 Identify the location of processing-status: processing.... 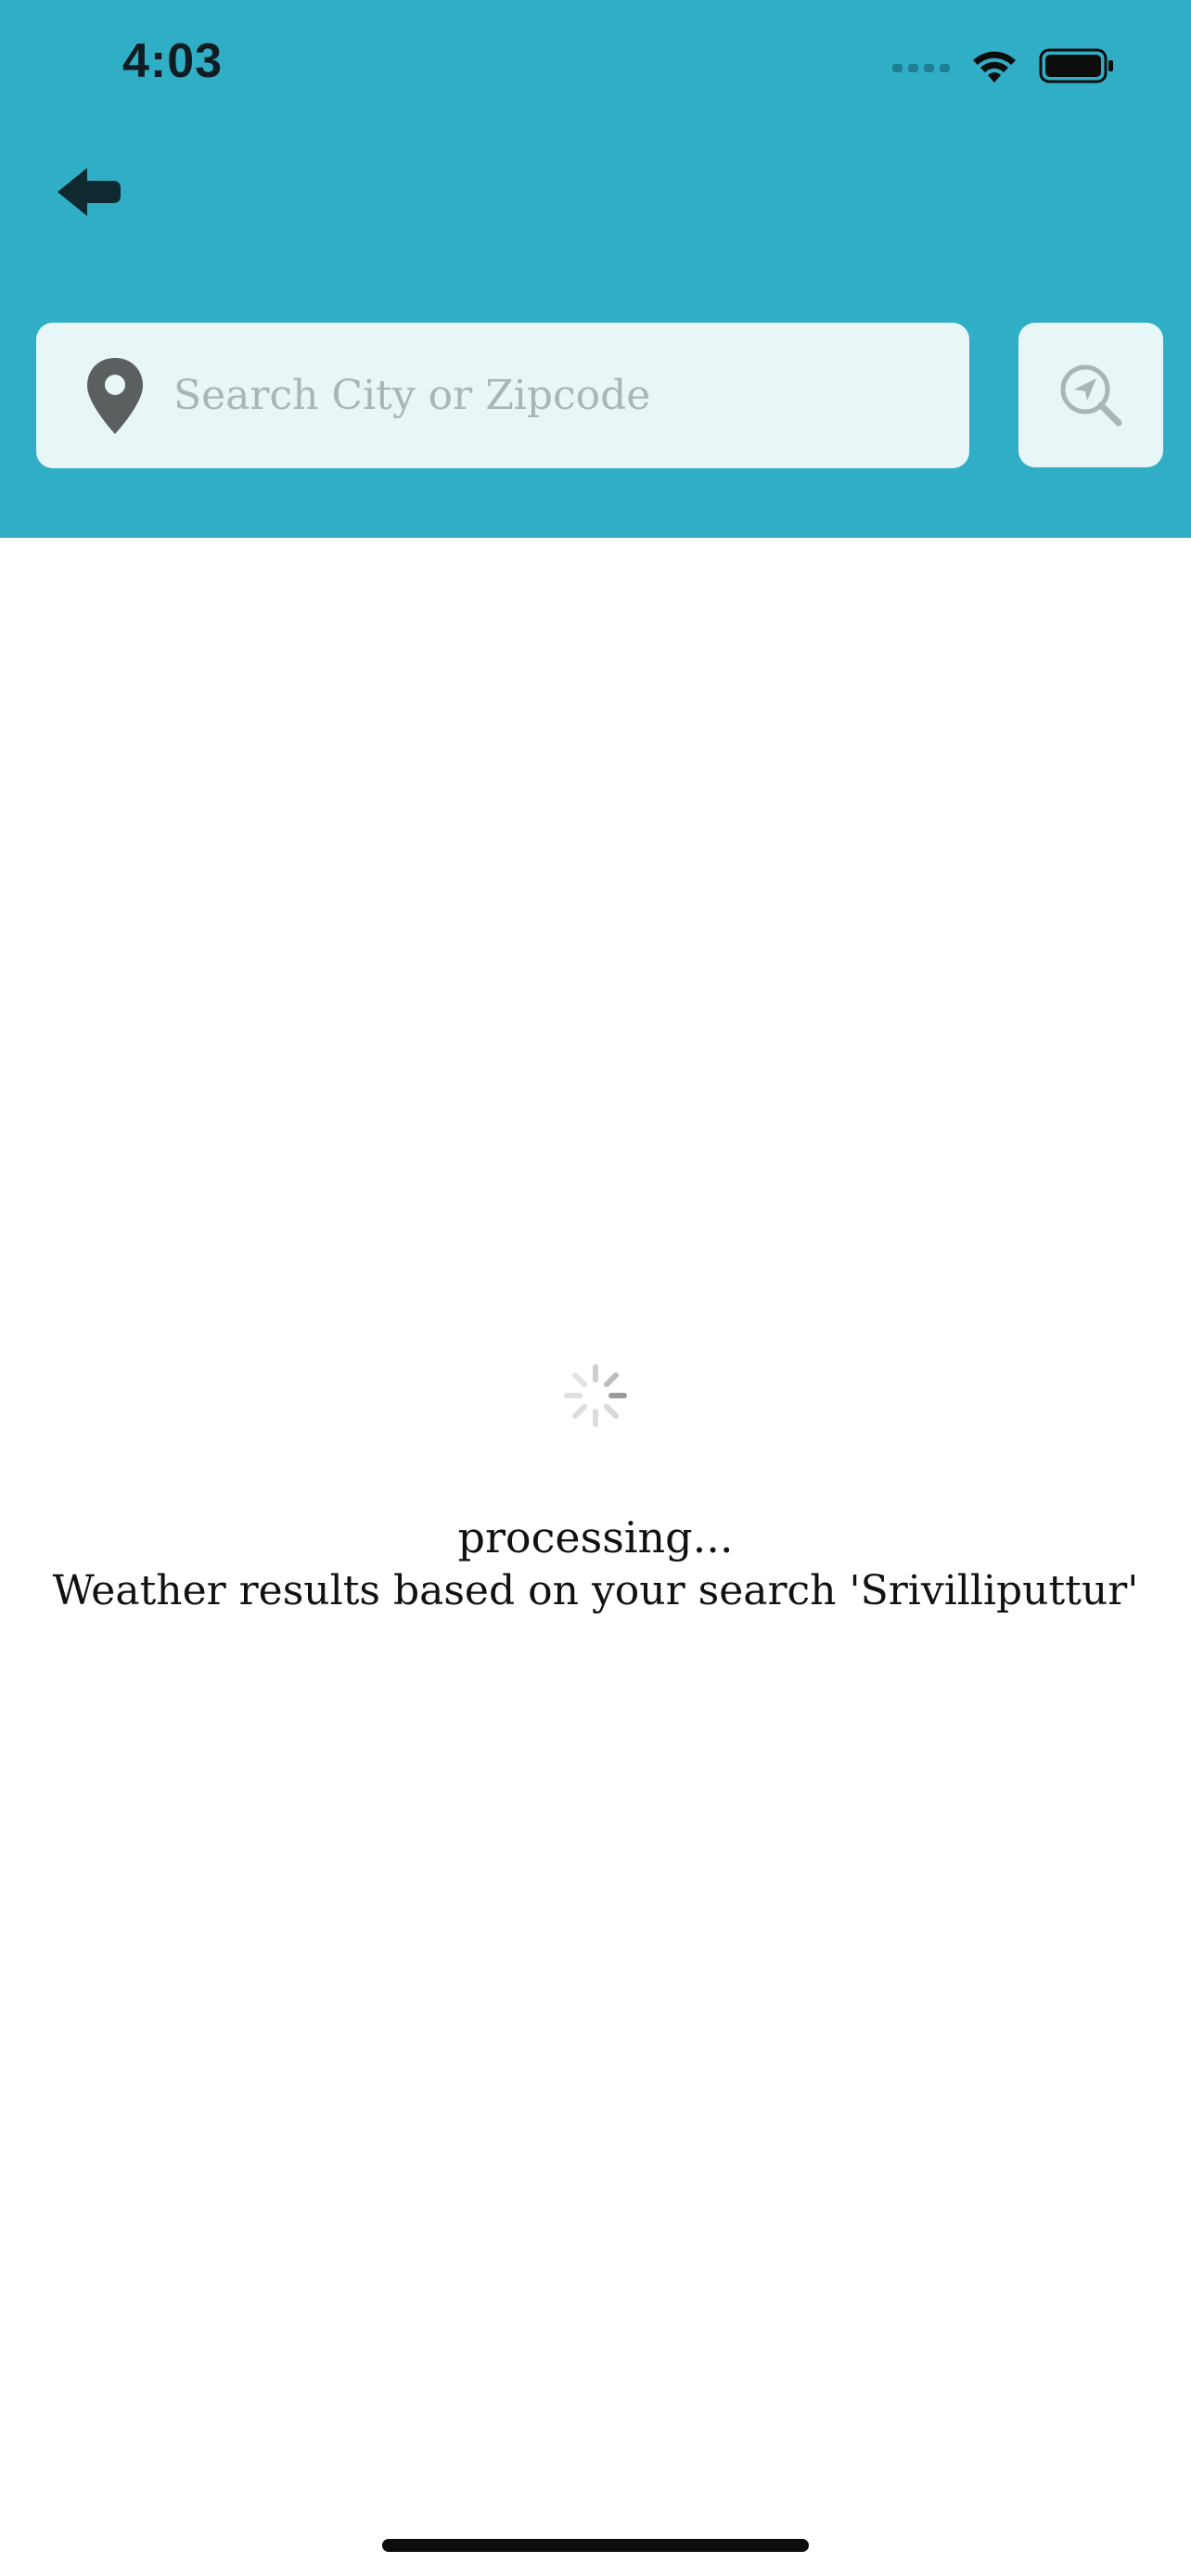
(595, 1537).